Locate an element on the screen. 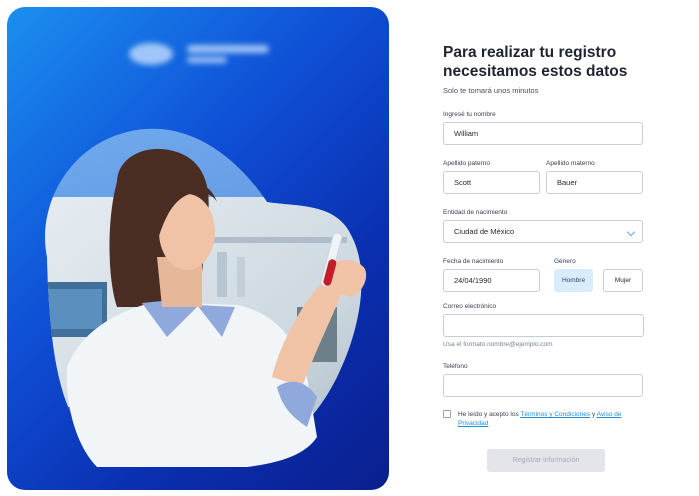  email-field is located at coordinates (543, 325).